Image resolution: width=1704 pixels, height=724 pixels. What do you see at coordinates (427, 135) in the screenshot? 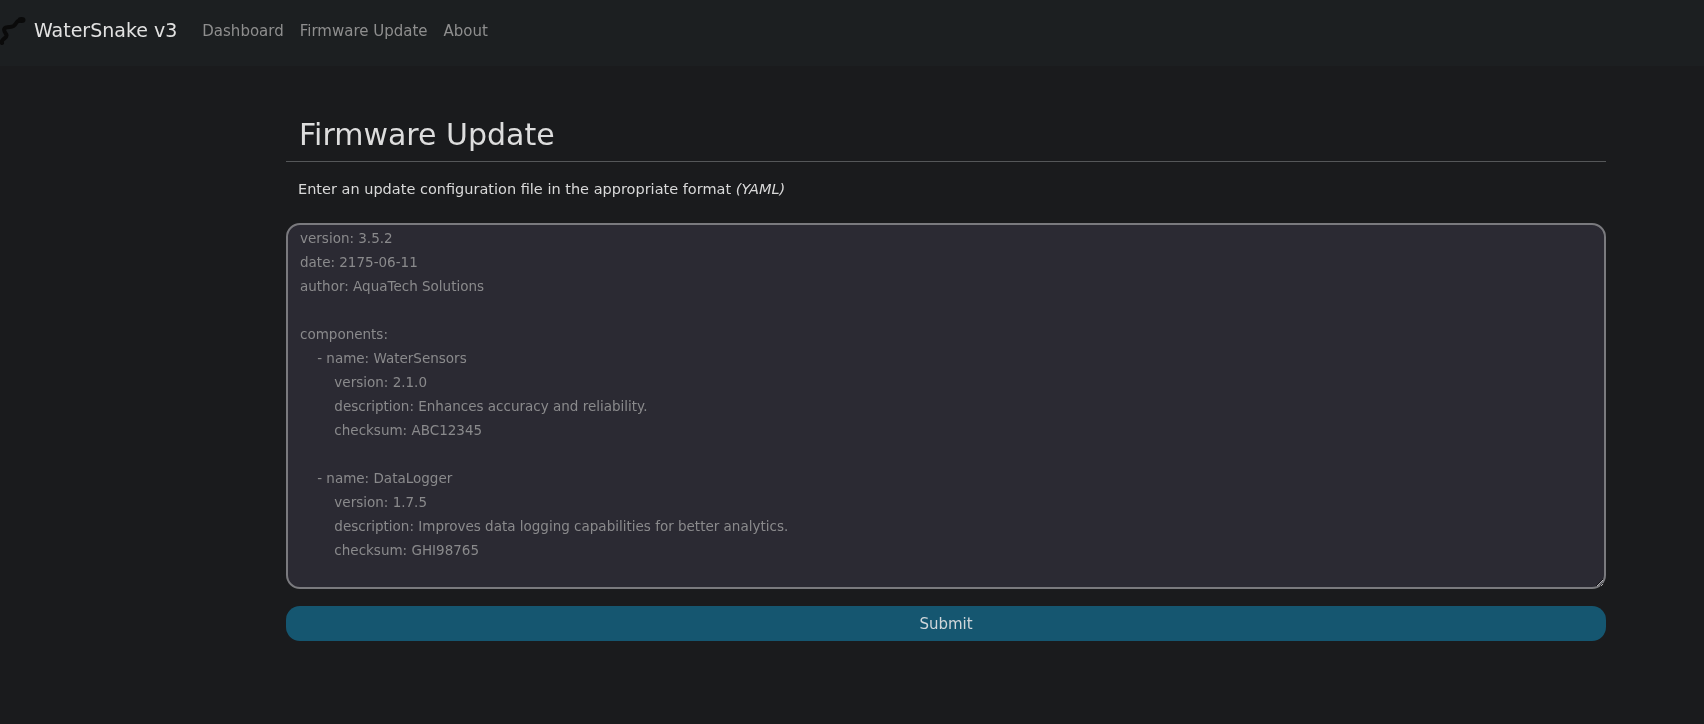
I see `page-title: Firmware Update` at bounding box center [427, 135].